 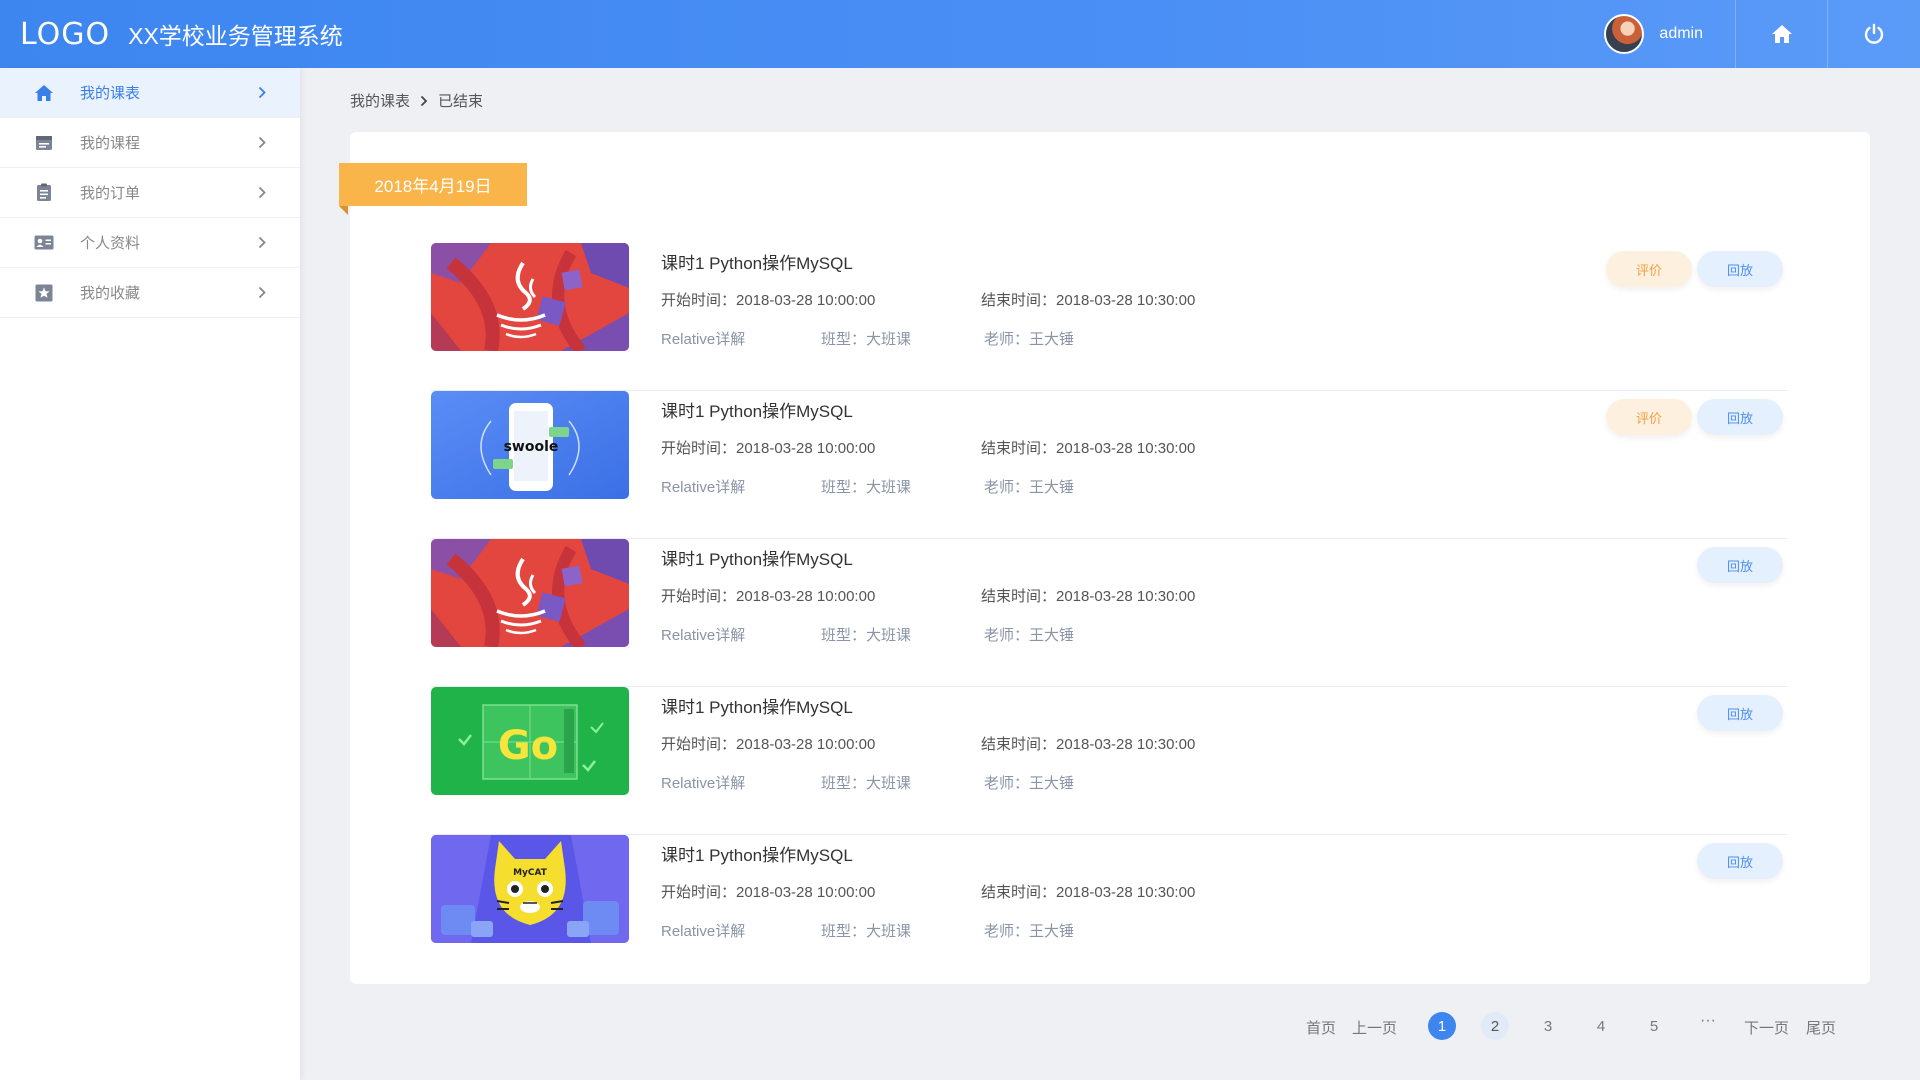 I want to click on sidebar-item-my-courses: 我的课程, so click(x=150, y=143).